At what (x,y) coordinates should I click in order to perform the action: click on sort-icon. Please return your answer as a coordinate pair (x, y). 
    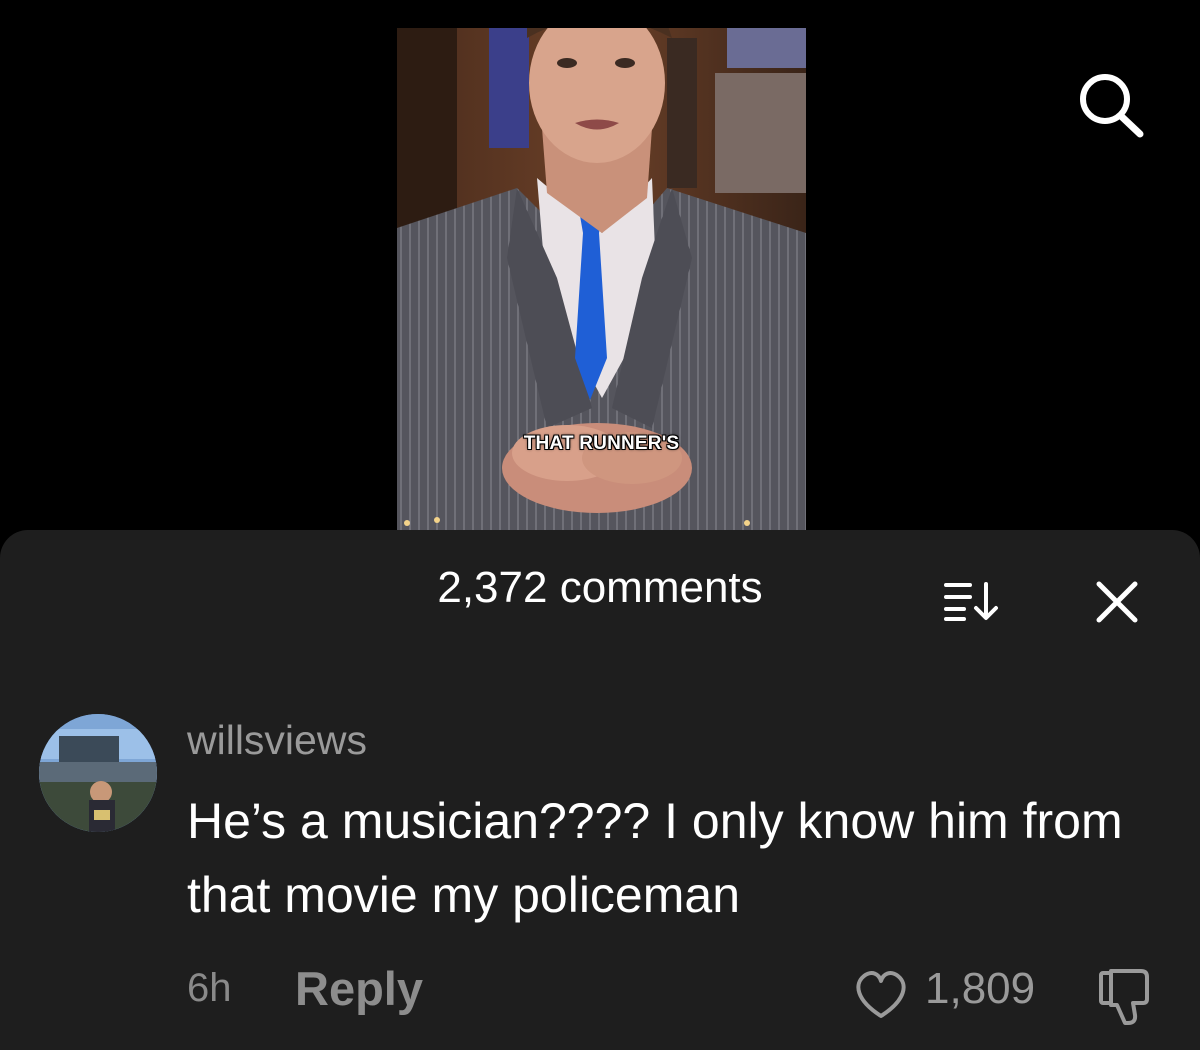
    Looking at the image, I should click on (971, 601).